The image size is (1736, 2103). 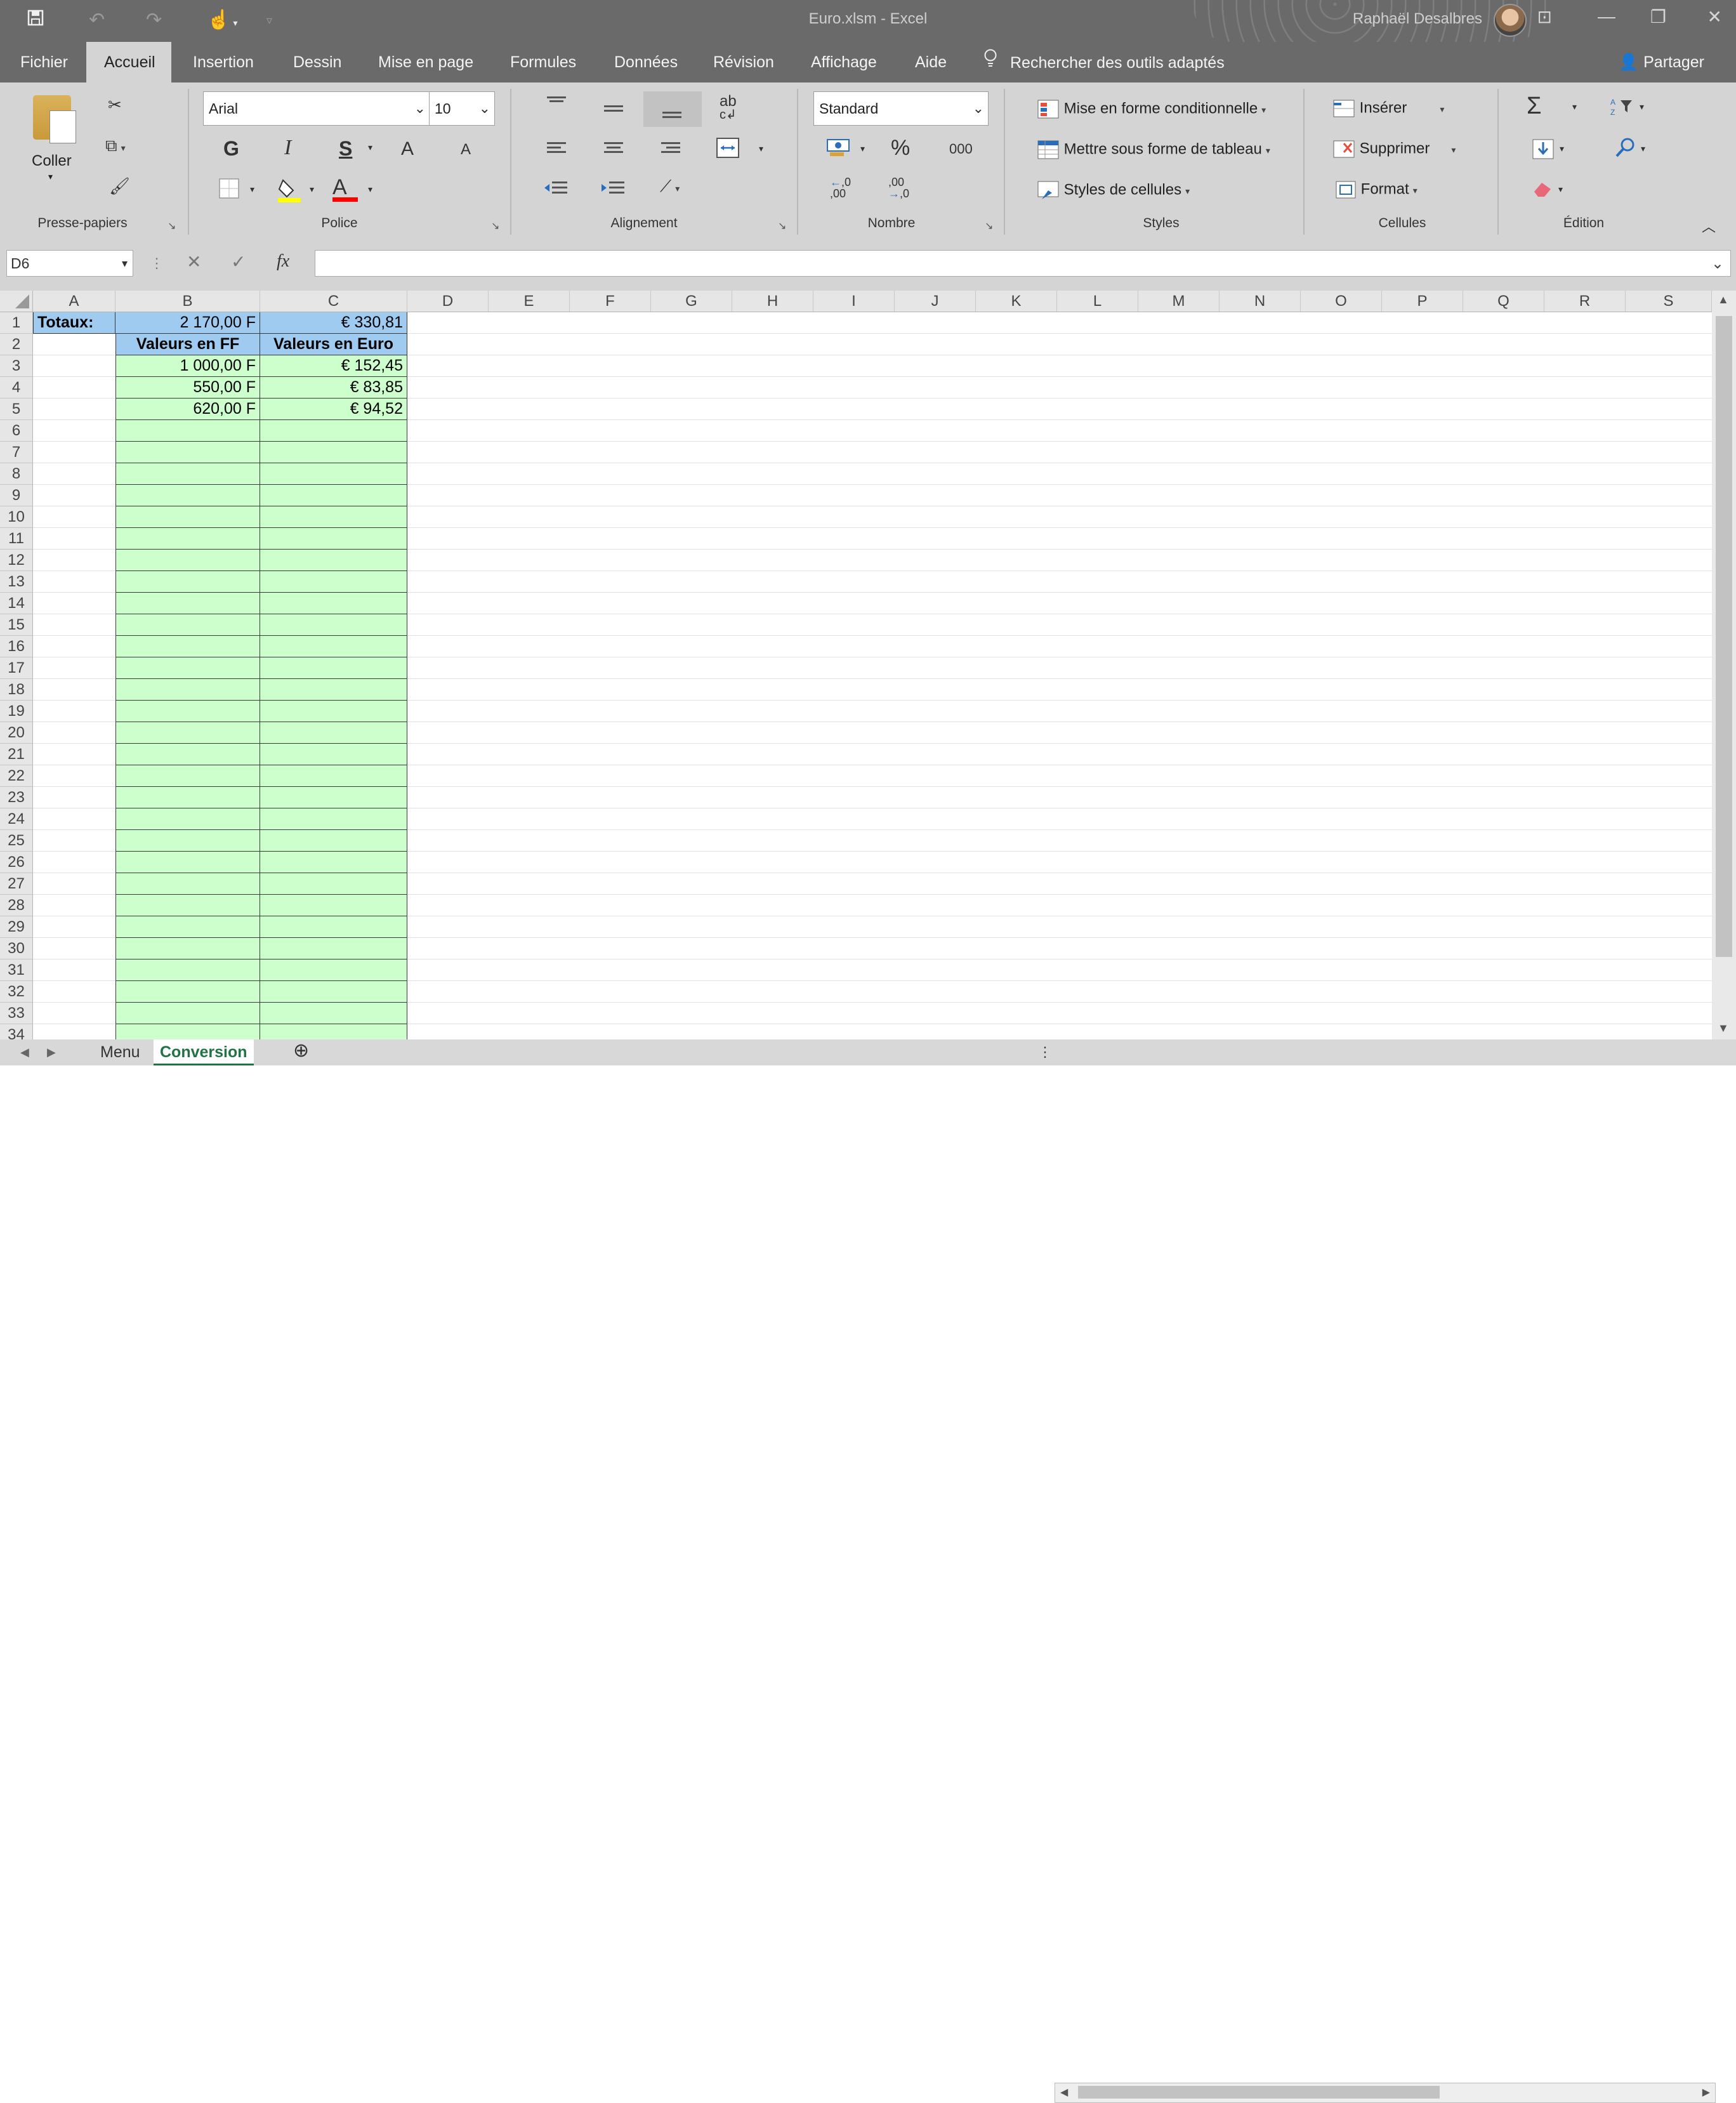 What do you see at coordinates (287, 148) in the screenshot?
I see `italic-button: I` at bounding box center [287, 148].